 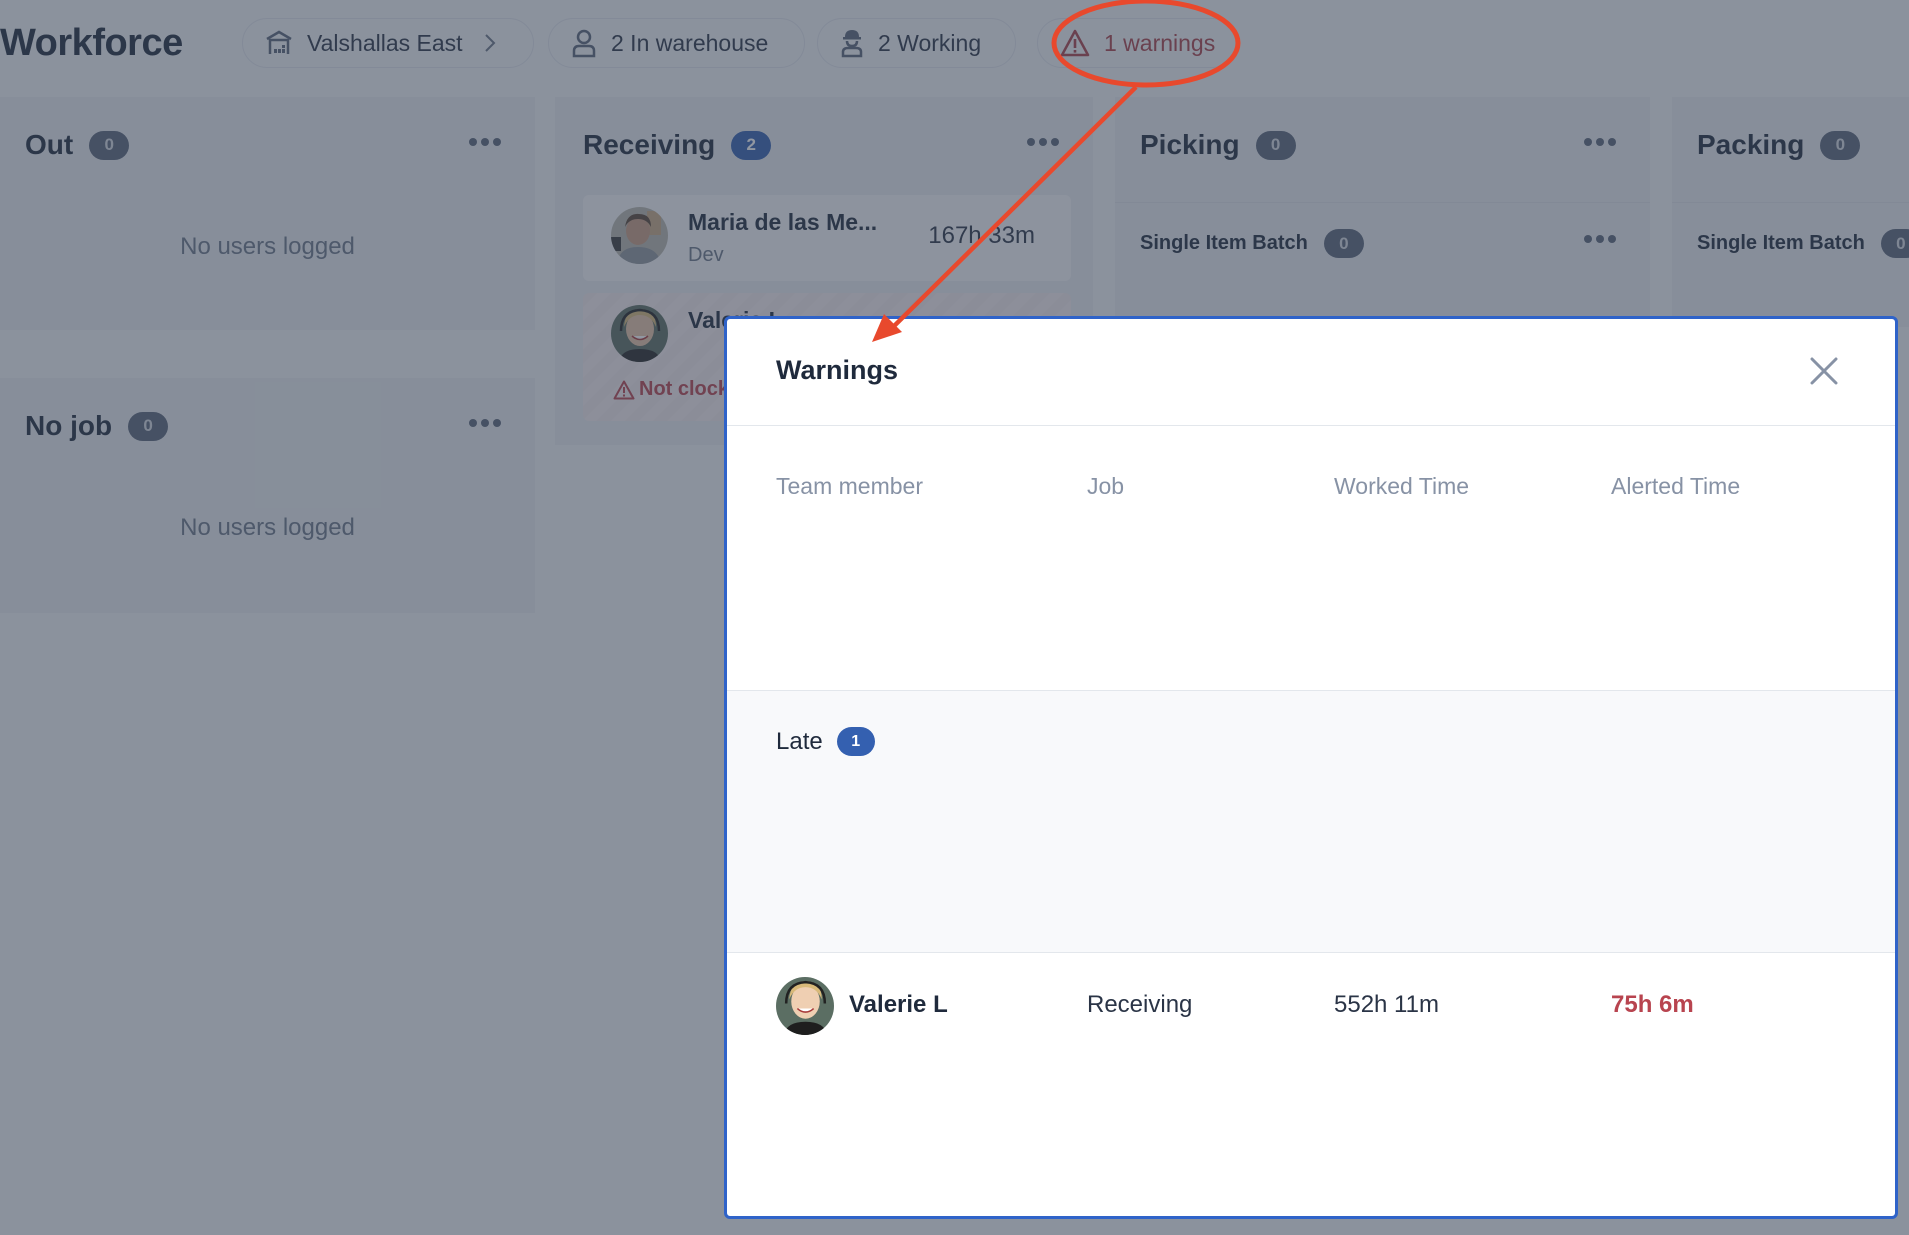 I want to click on column-header-team-member: Team member, so click(x=849, y=486).